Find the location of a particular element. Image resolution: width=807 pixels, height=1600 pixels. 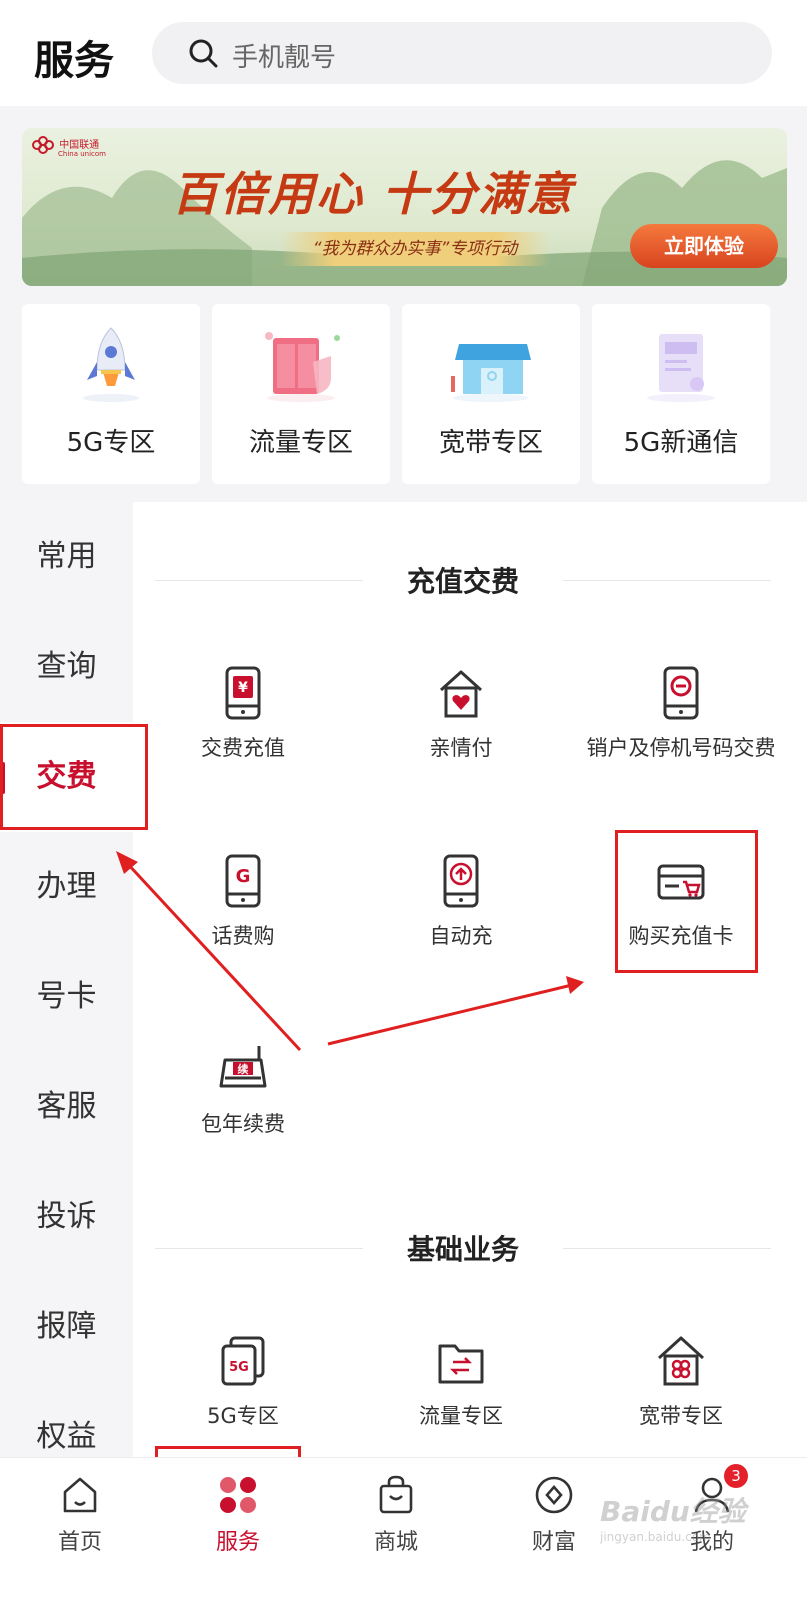

service-closed-number-pay: 销户及停机号码交费 is located at coordinates (681, 731).